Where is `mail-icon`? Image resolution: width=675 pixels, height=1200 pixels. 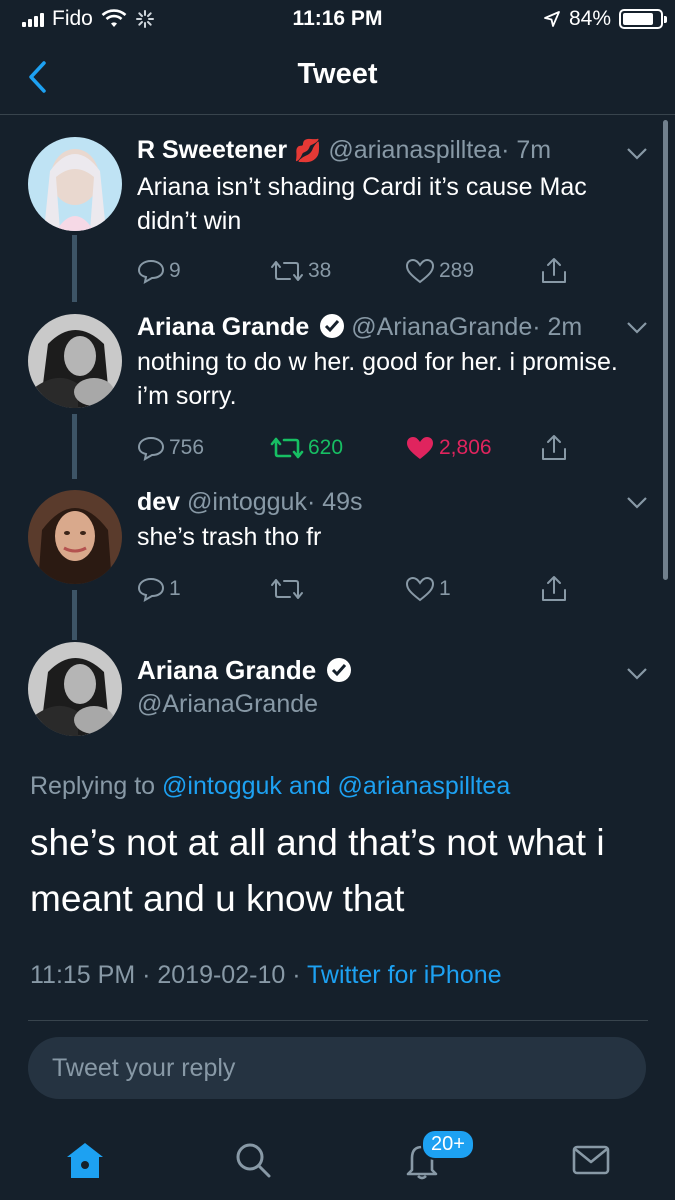
mail-icon is located at coordinates (591, 1160).